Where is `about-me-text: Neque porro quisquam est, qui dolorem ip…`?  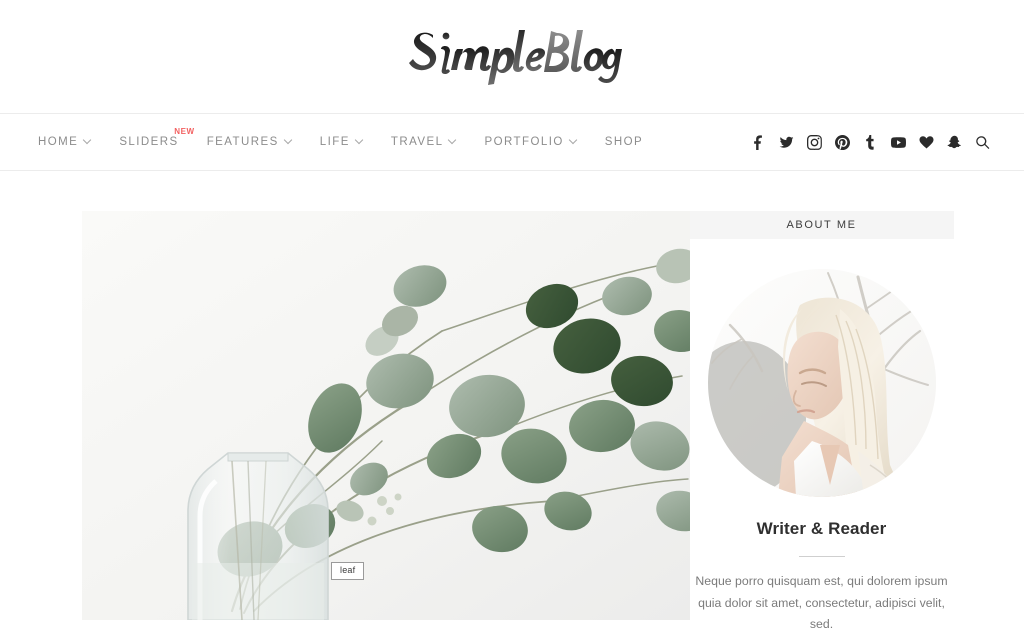 about-me-text: Neque porro quisquam est, qui dolorem ip… is located at coordinates (821, 603).